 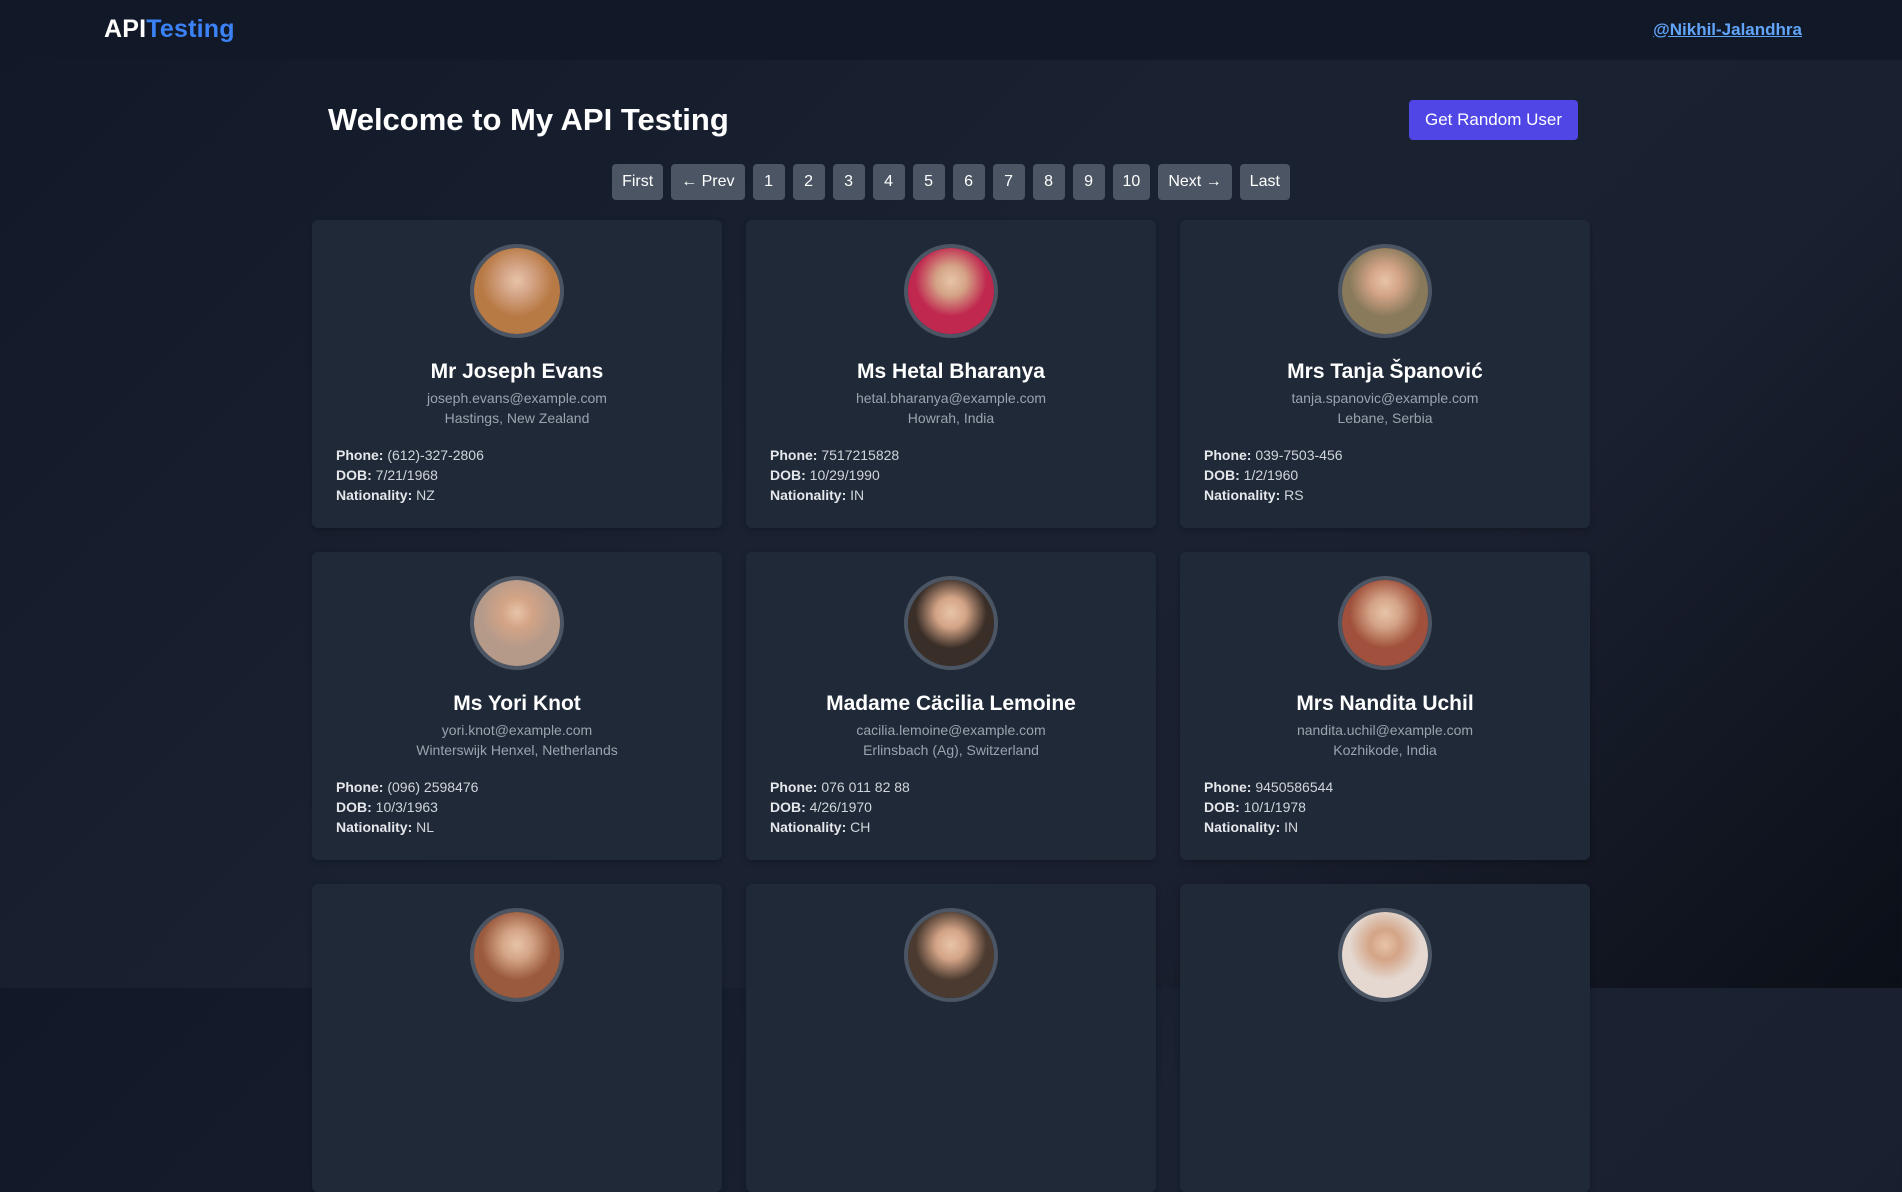 What do you see at coordinates (517, 398) in the screenshot?
I see `user-email: joseph.evans@example.com` at bounding box center [517, 398].